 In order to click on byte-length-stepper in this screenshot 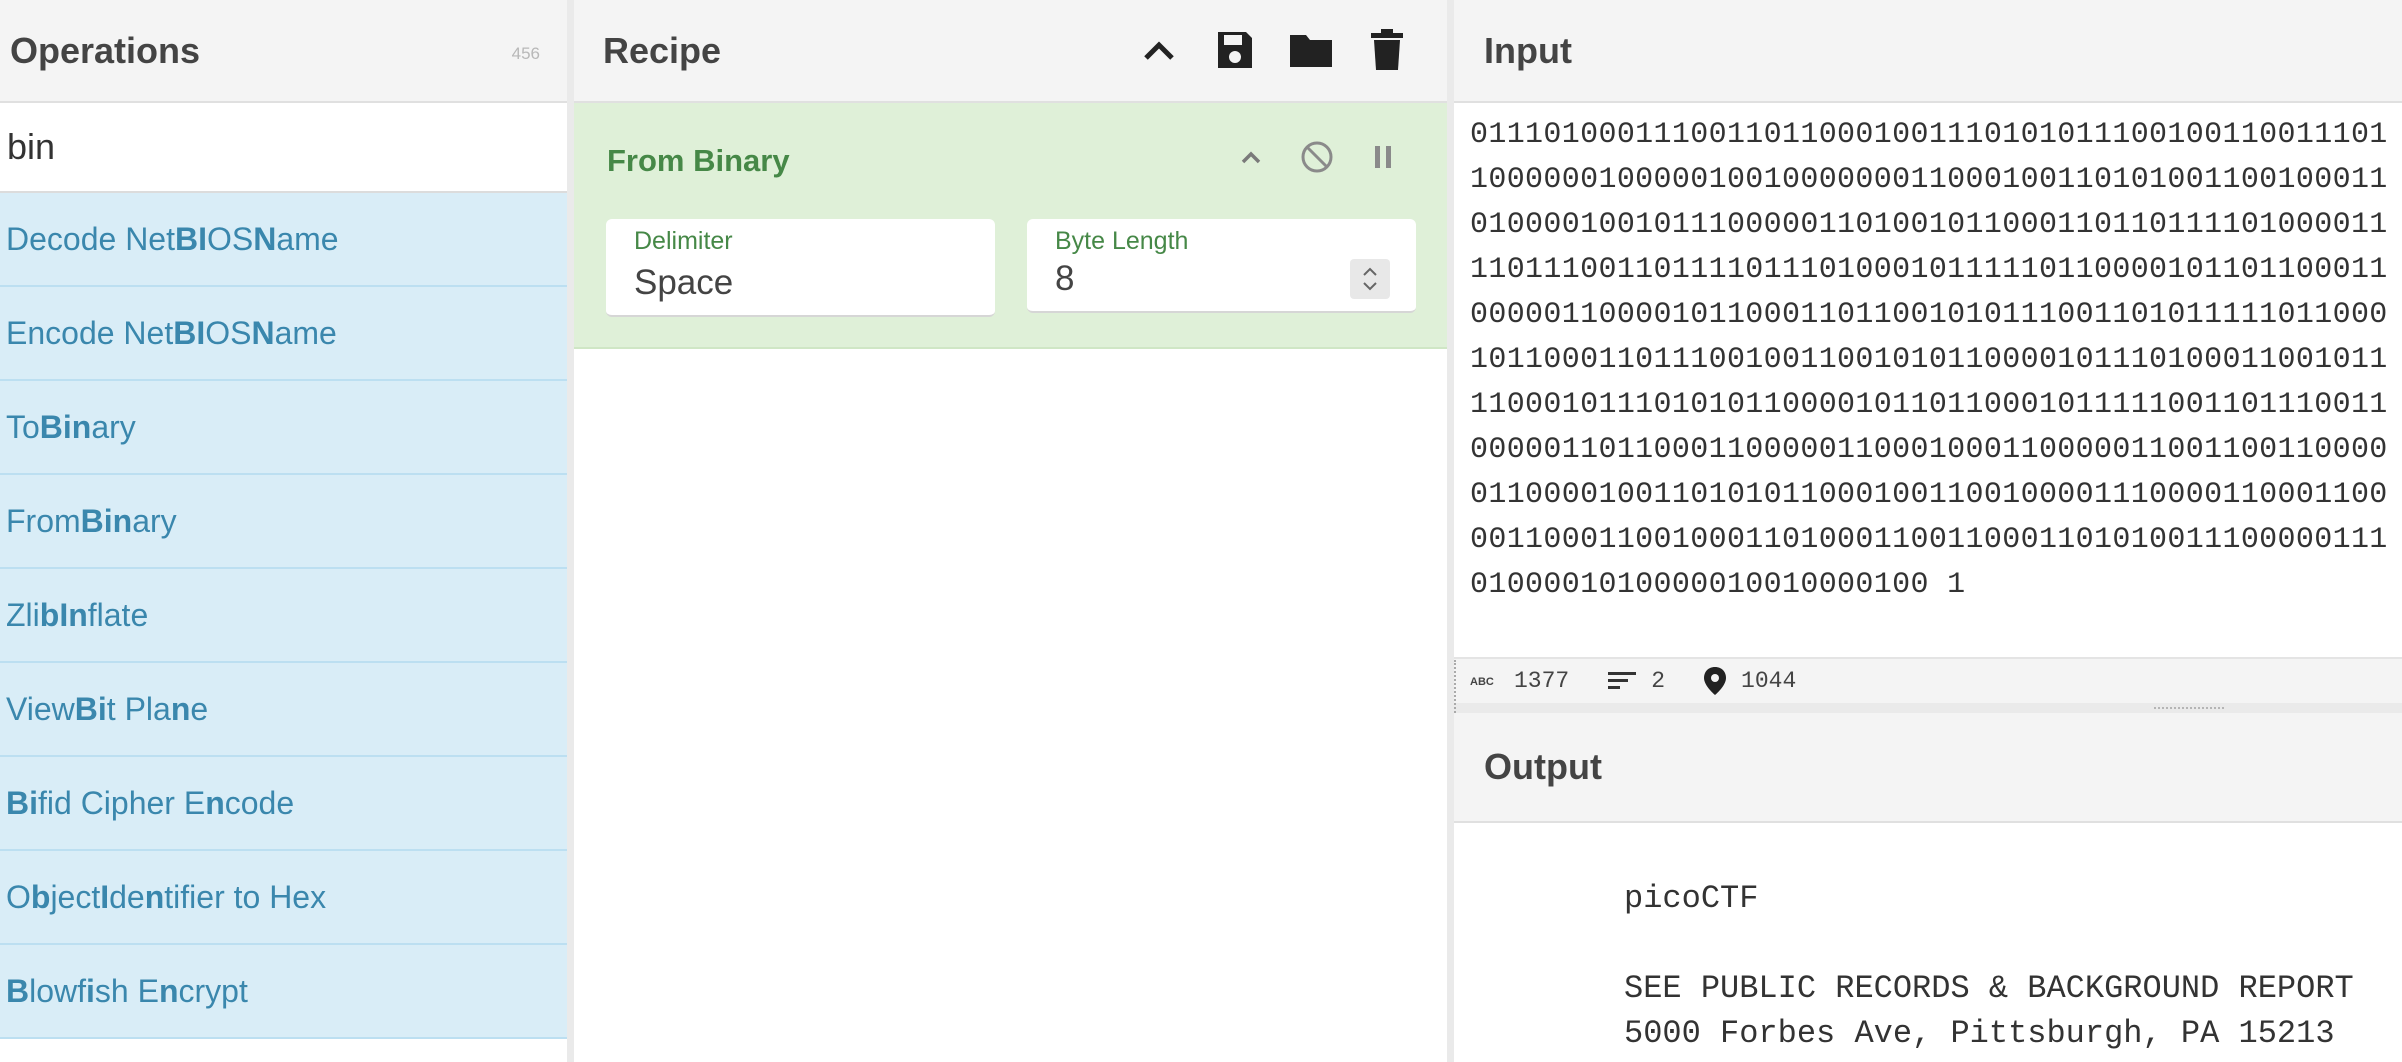, I will do `click(1370, 279)`.